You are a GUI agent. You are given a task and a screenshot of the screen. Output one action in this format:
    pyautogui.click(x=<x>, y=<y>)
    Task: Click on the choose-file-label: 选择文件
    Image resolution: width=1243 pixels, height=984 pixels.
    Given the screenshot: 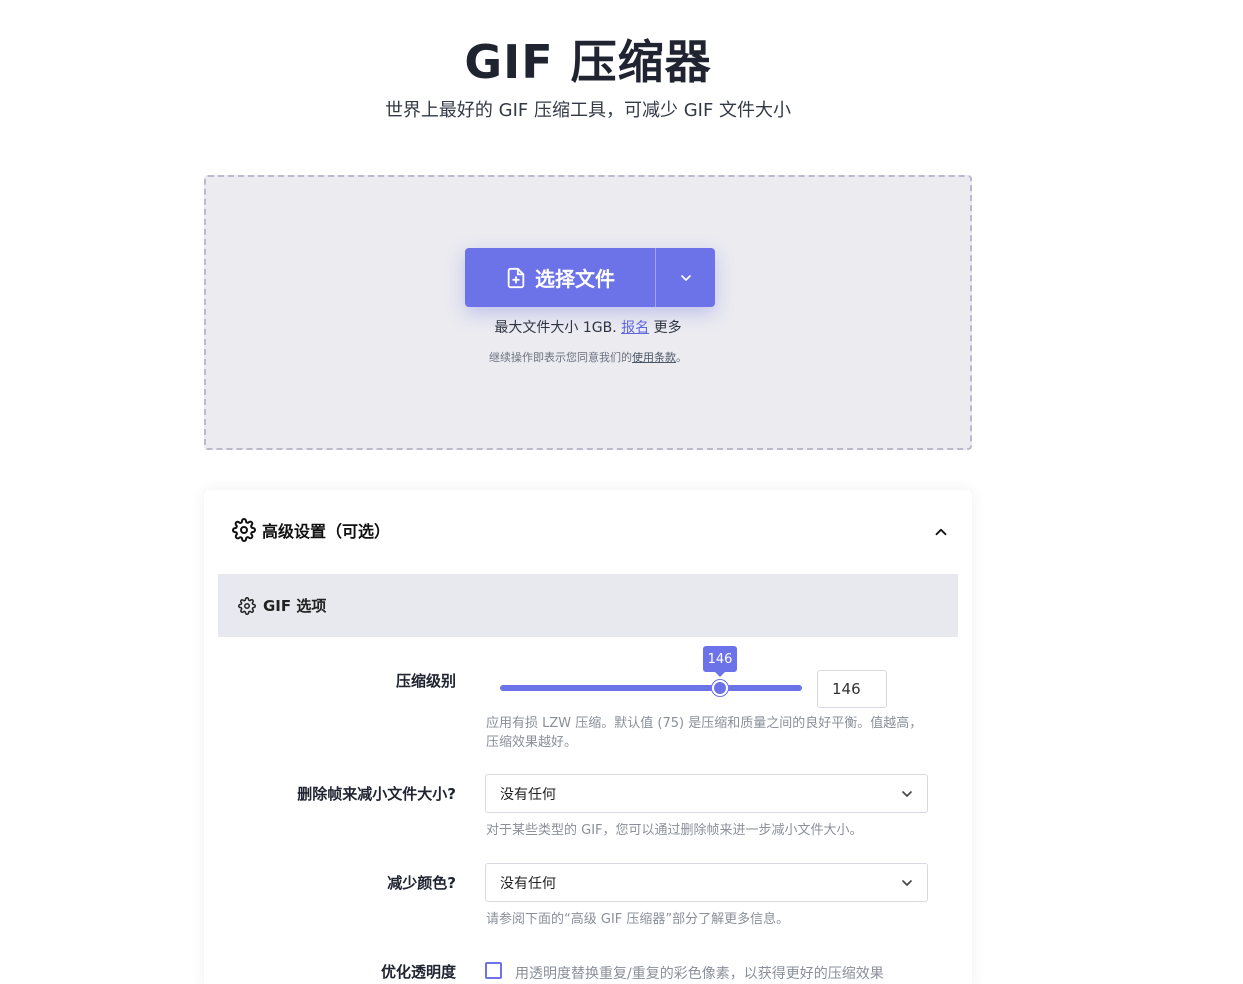 What is the action you would take?
    pyautogui.click(x=575, y=279)
    